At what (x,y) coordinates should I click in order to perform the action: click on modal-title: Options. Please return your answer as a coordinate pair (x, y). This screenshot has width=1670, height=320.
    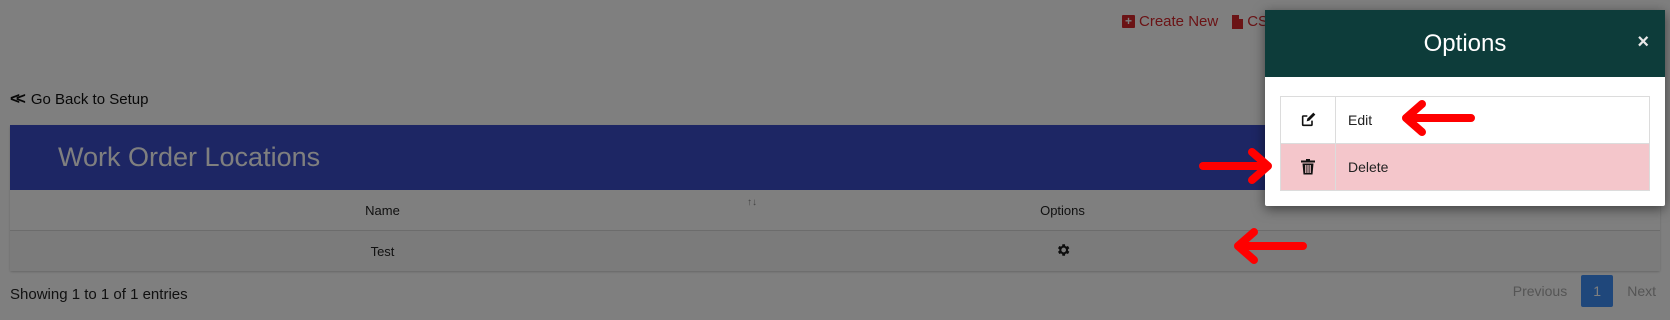
    Looking at the image, I should click on (1465, 43).